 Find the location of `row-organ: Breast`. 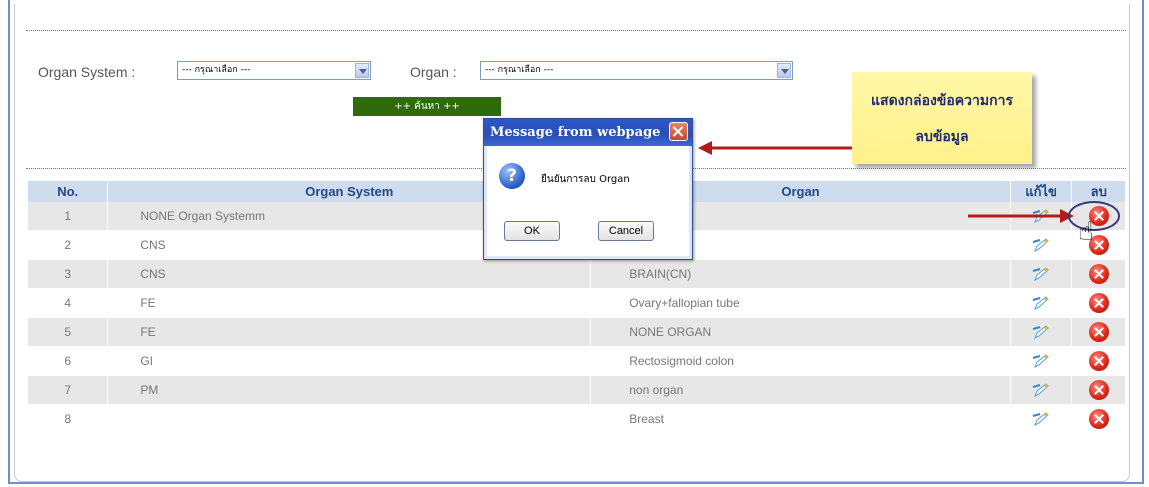

row-organ: Breast is located at coordinates (800, 419).